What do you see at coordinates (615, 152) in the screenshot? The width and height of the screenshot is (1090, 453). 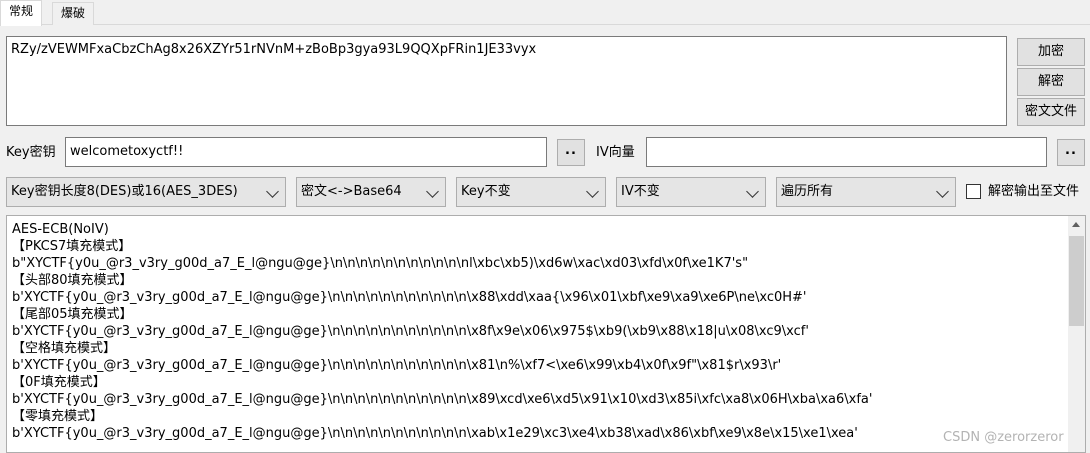 I see `iv-label: IV向量` at bounding box center [615, 152].